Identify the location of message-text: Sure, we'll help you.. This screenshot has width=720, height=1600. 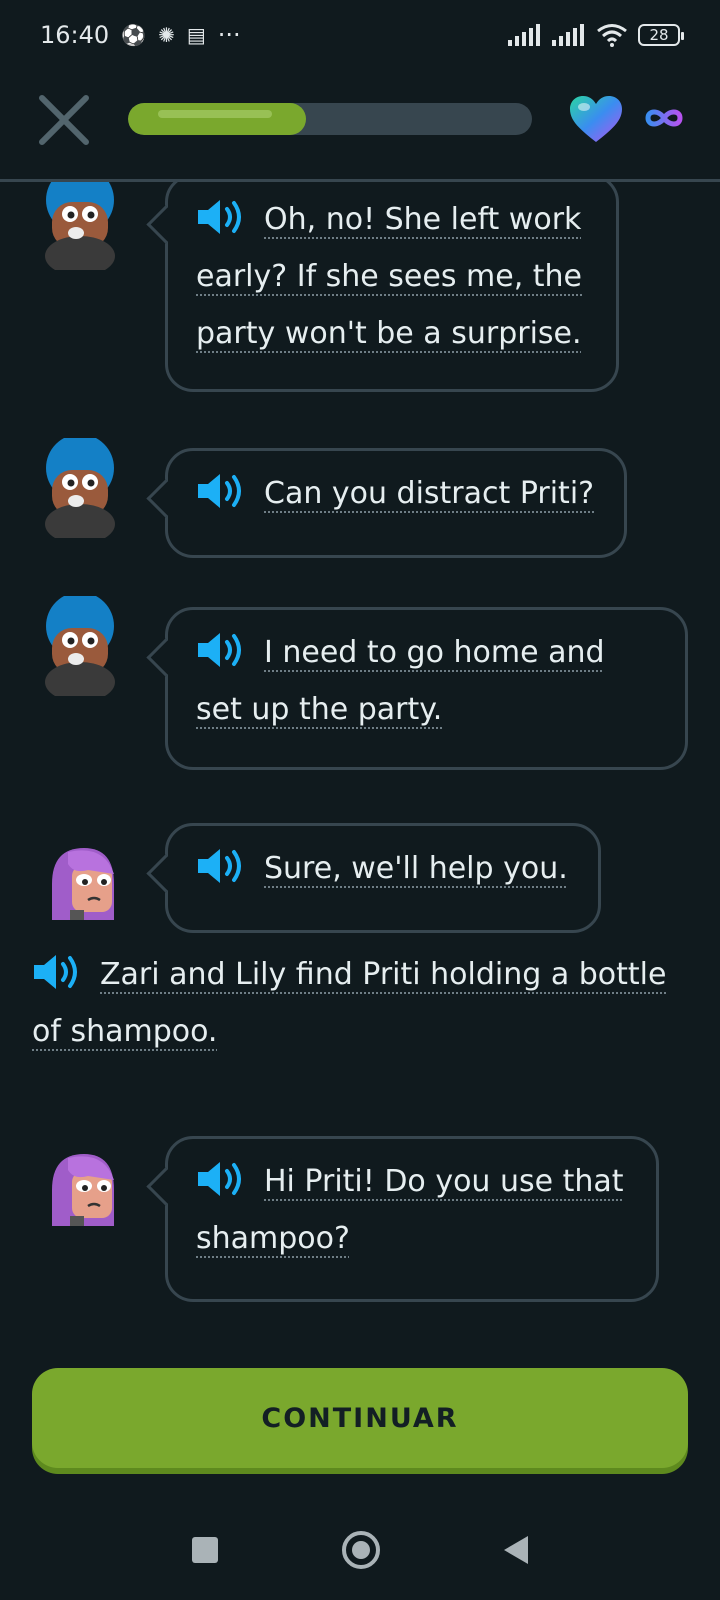
(416, 868).